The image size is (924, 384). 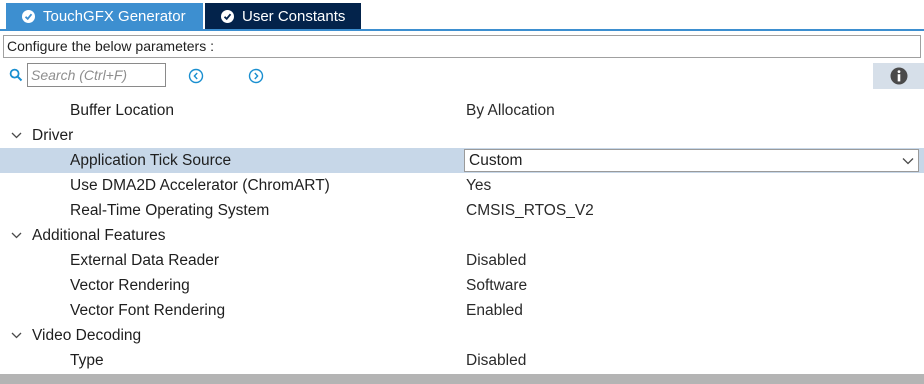 What do you see at coordinates (462, 30) in the screenshot?
I see `tab-underline` at bounding box center [462, 30].